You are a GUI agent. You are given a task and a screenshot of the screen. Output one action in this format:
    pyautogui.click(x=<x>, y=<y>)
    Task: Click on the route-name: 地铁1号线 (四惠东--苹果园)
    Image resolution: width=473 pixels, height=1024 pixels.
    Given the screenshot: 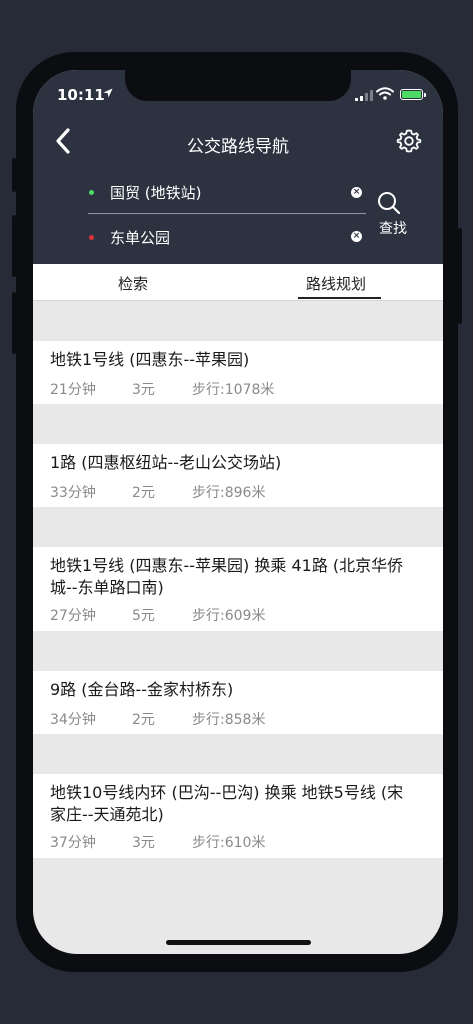 What is the action you would take?
    pyautogui.click(x=150, y=359)
    